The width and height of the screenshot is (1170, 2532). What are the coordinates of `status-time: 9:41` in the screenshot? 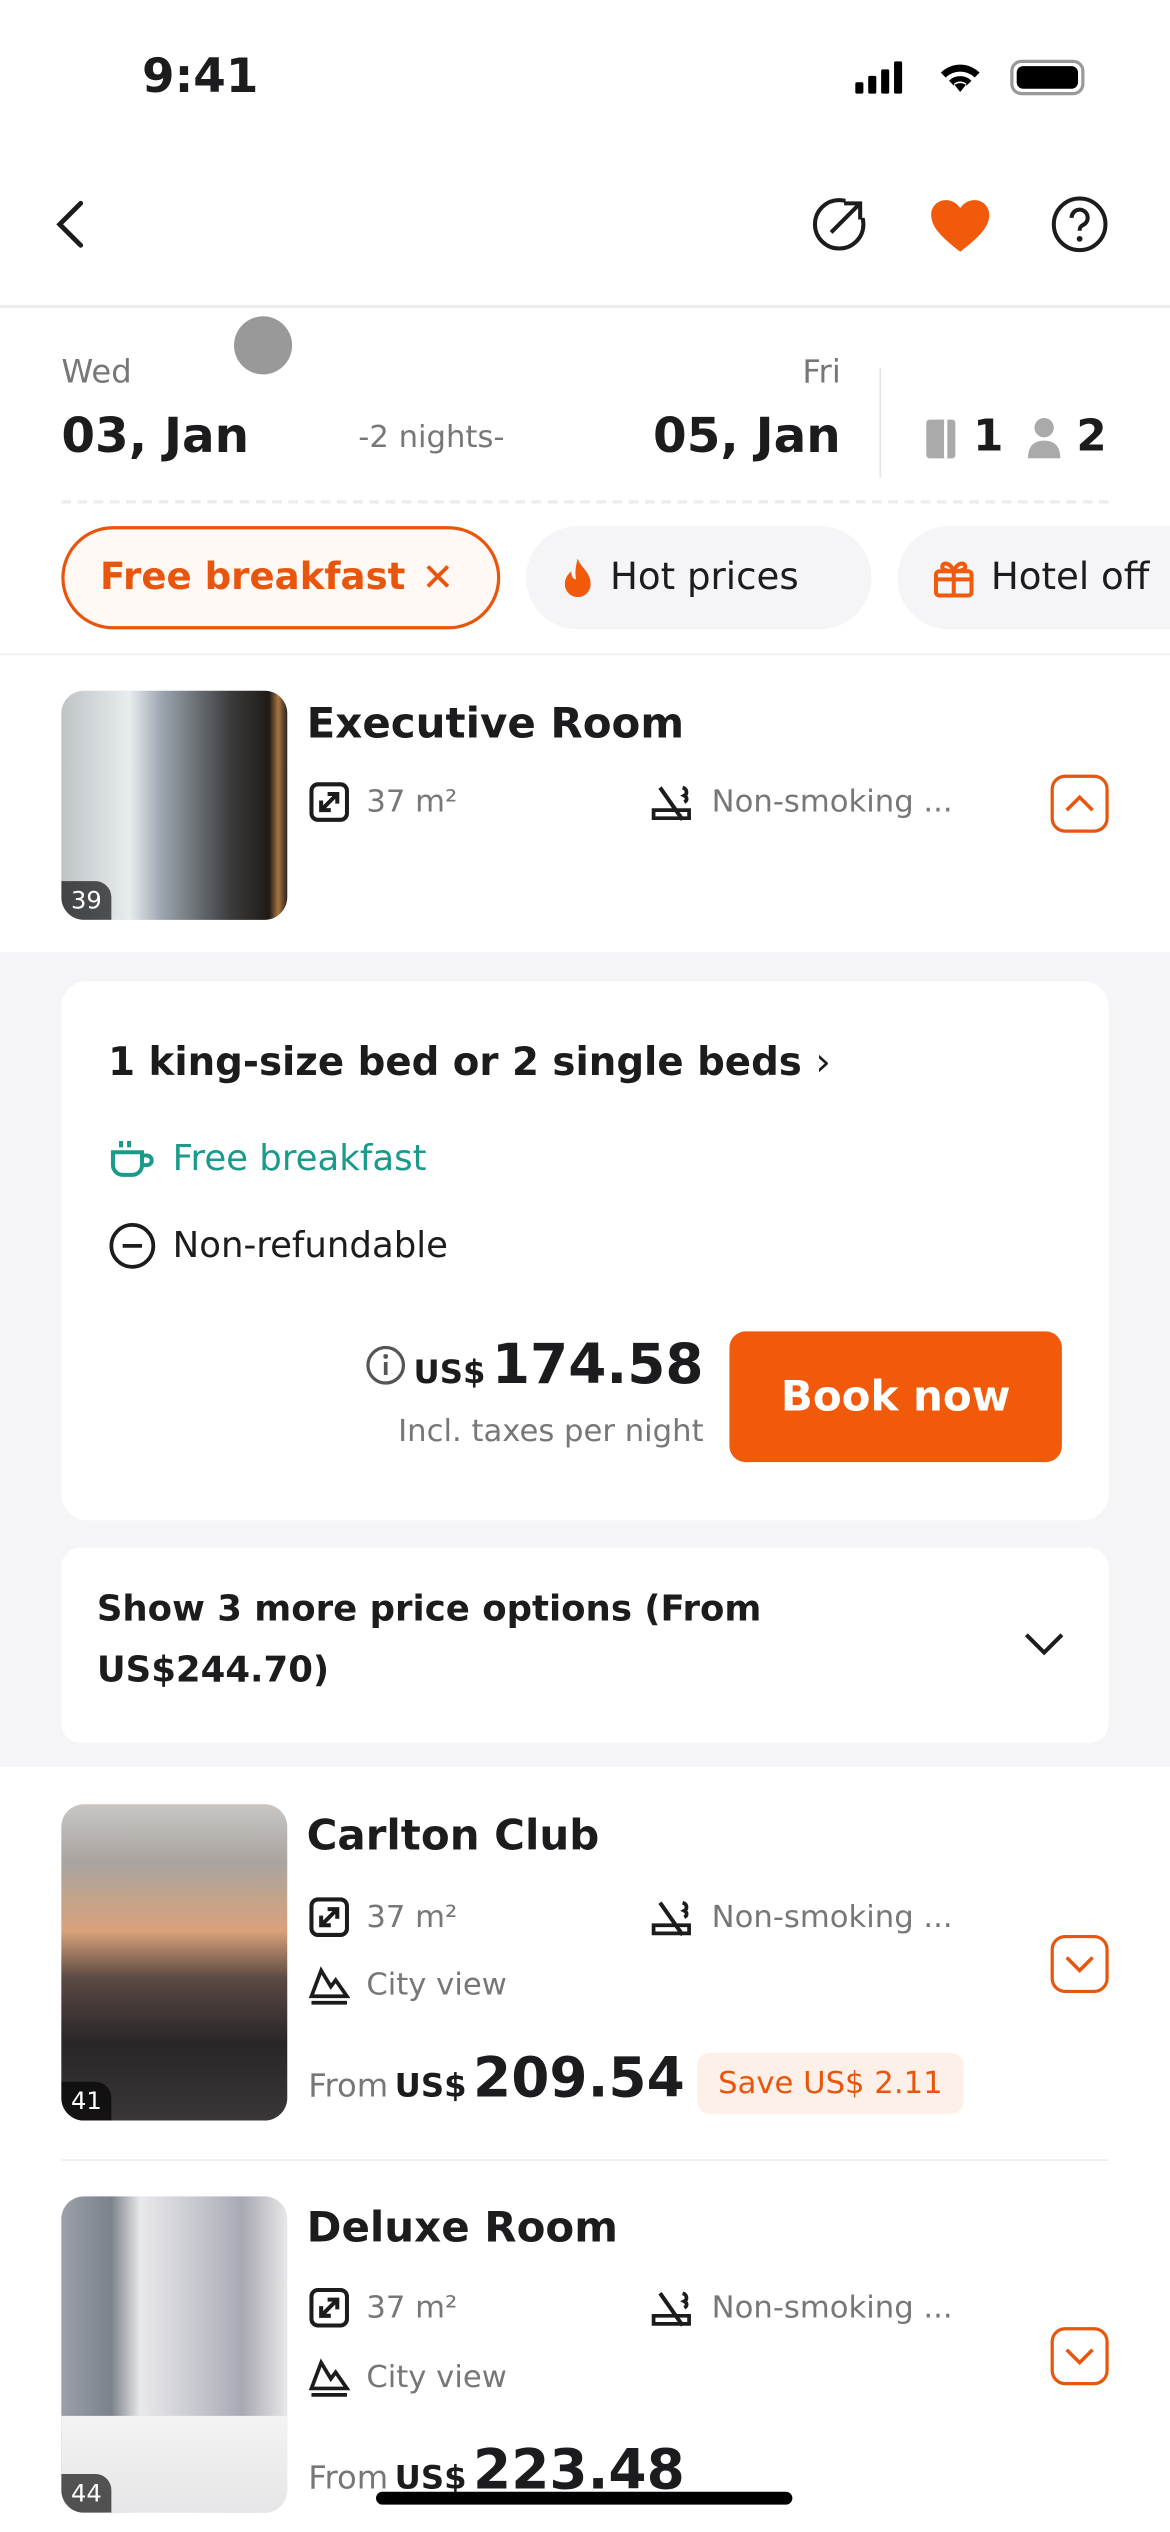 It's located at (200, 76).